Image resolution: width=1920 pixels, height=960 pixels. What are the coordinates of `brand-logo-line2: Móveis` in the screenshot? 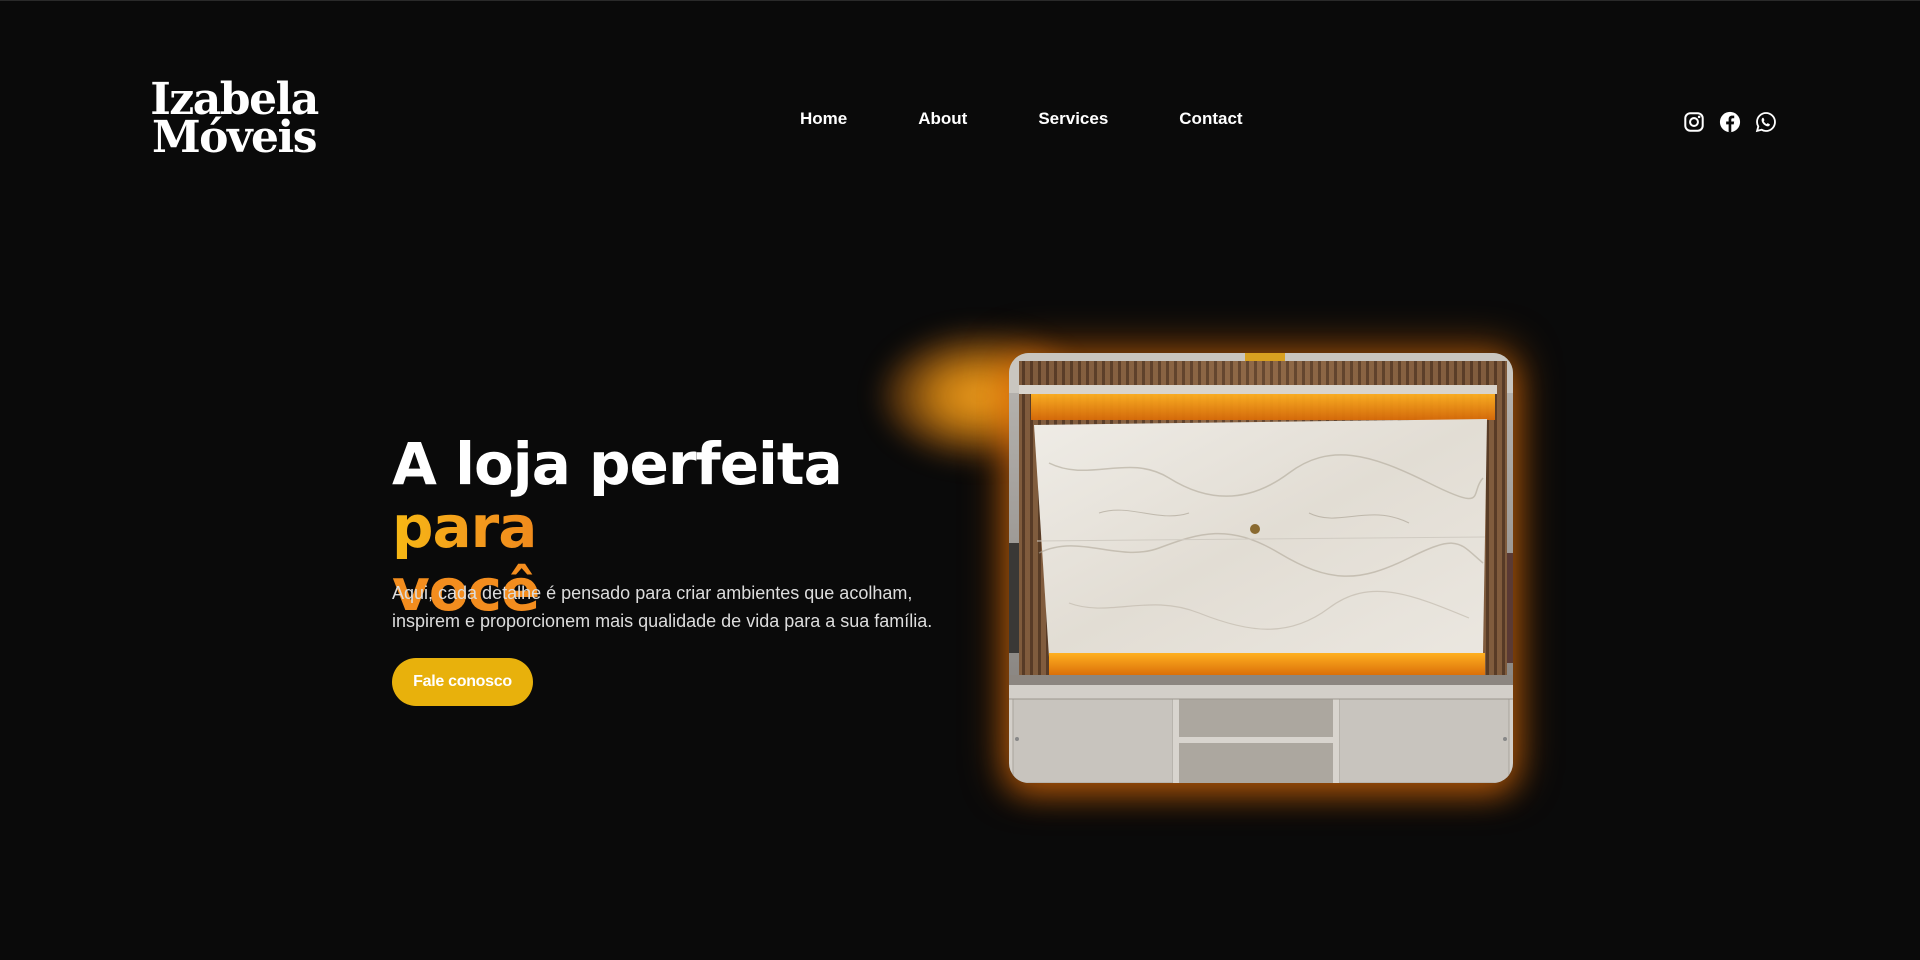 It's located at (234, 137).